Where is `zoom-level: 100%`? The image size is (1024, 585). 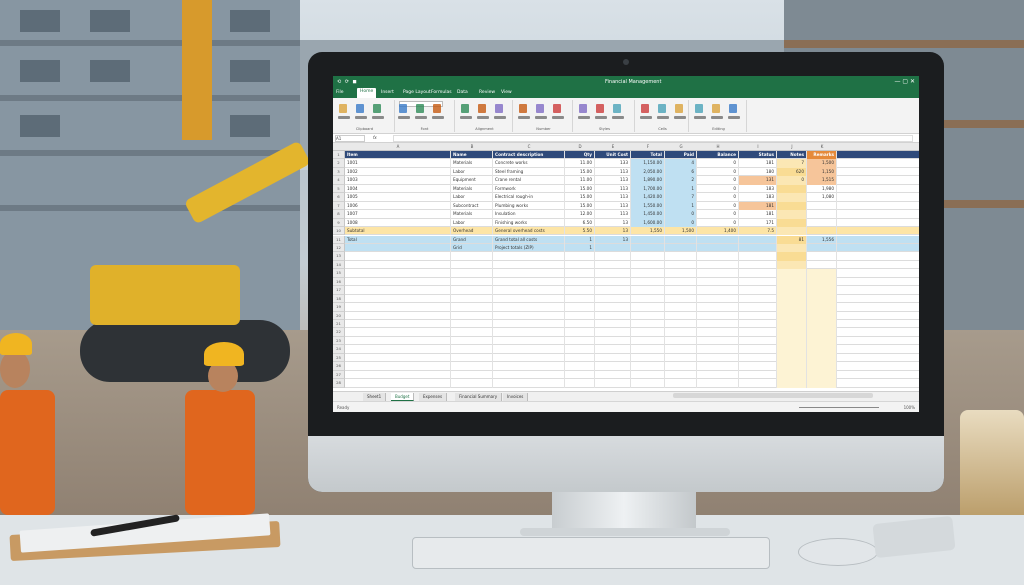 zoom-level: 100% is located at coordinates (909, 407).